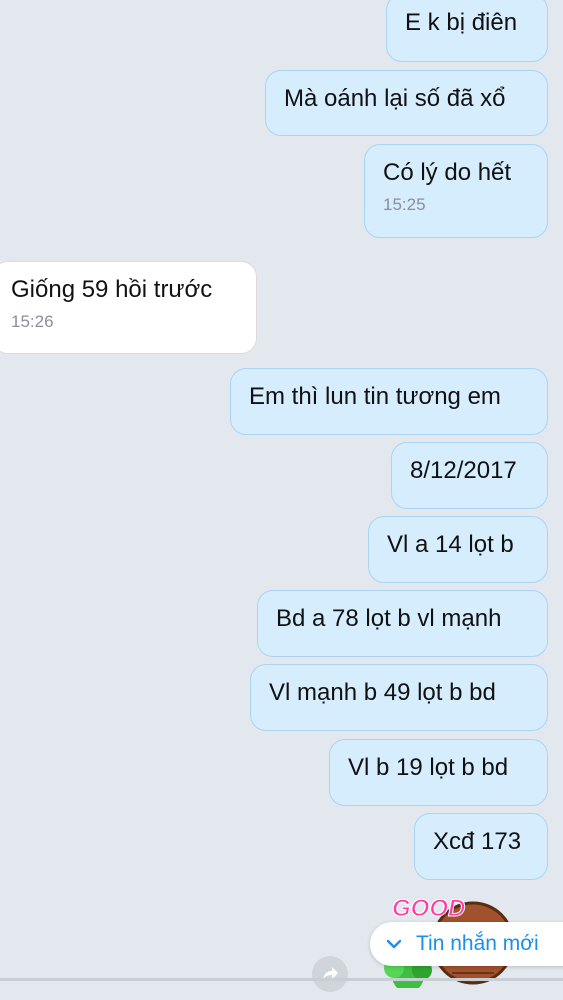 The height and width of the screenshot is (1000, 563). I want to click on message-outgoing: Em thì lun tin tương em, so click(389, 401).